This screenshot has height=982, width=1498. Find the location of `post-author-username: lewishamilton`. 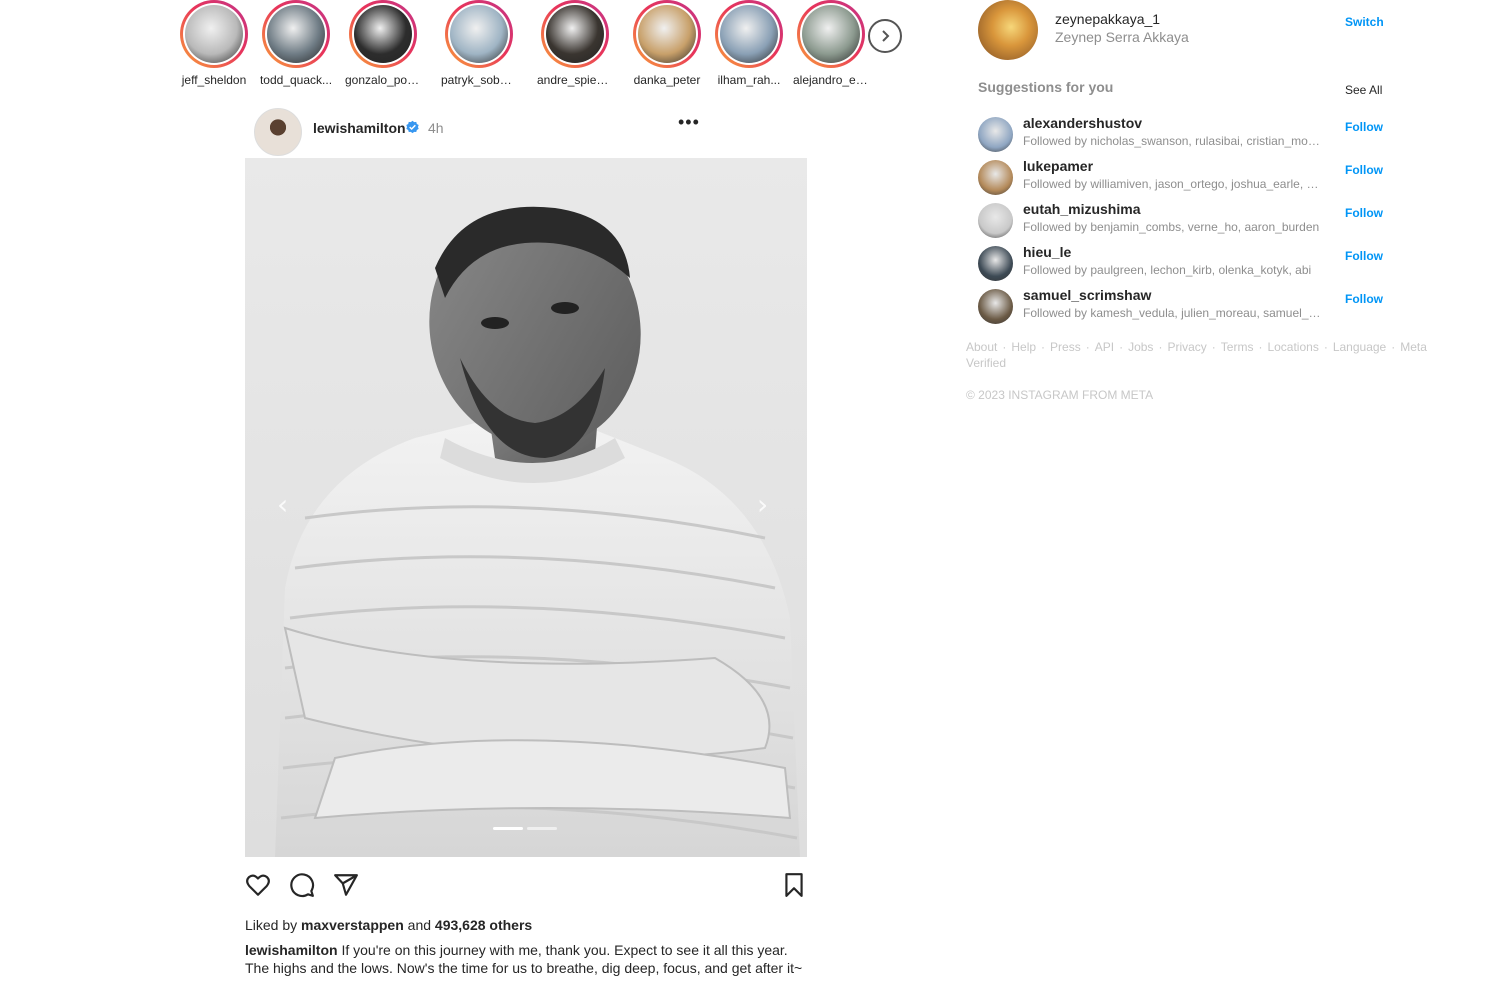

post-author-username: lewishamilton is located at coordinates (359, 128).